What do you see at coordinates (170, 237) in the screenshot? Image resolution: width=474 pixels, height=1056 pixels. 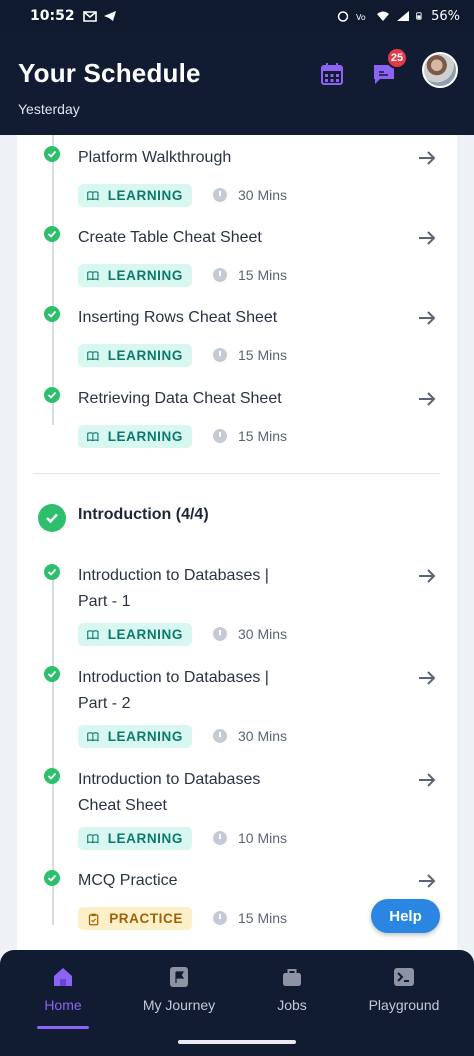 I see `item-title: Create Table Cheat Sheet` at bounding box center [170, 237].